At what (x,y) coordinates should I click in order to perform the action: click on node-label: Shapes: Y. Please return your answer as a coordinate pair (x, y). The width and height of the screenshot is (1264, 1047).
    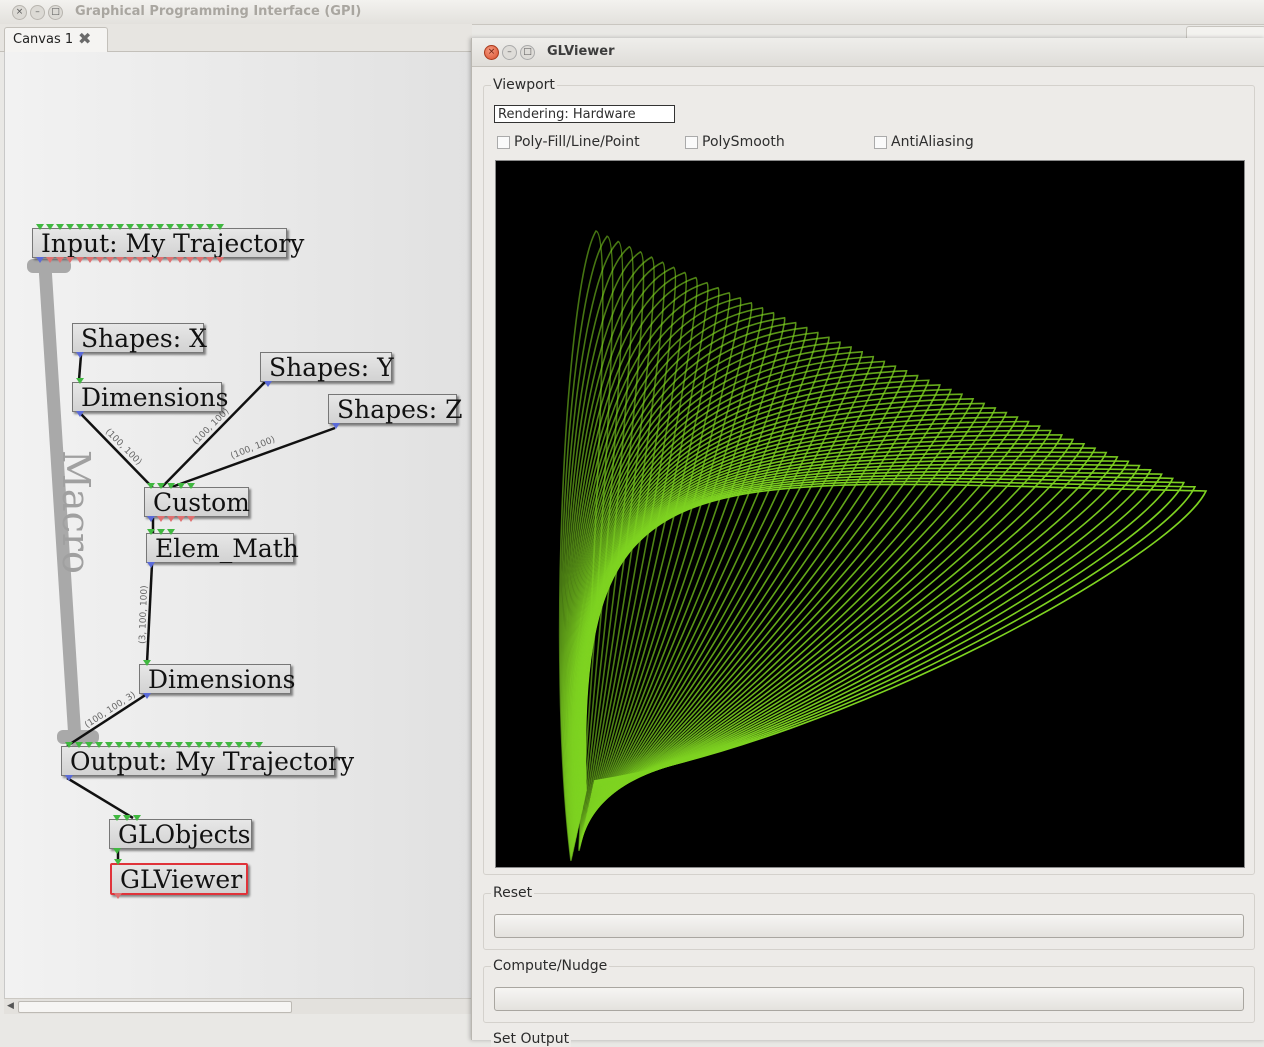
    Looking at the image, I should click on (331, 367).